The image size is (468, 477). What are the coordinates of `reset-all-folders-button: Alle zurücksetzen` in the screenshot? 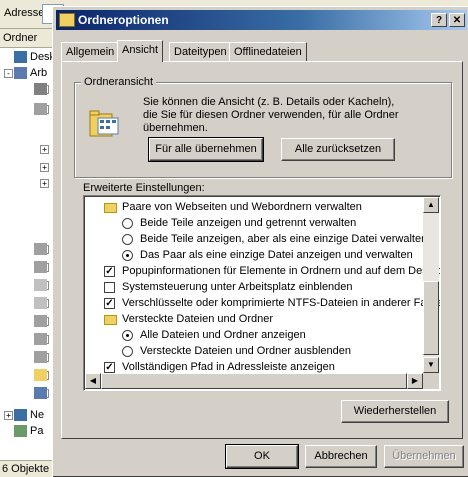 It's located at (338, 149).